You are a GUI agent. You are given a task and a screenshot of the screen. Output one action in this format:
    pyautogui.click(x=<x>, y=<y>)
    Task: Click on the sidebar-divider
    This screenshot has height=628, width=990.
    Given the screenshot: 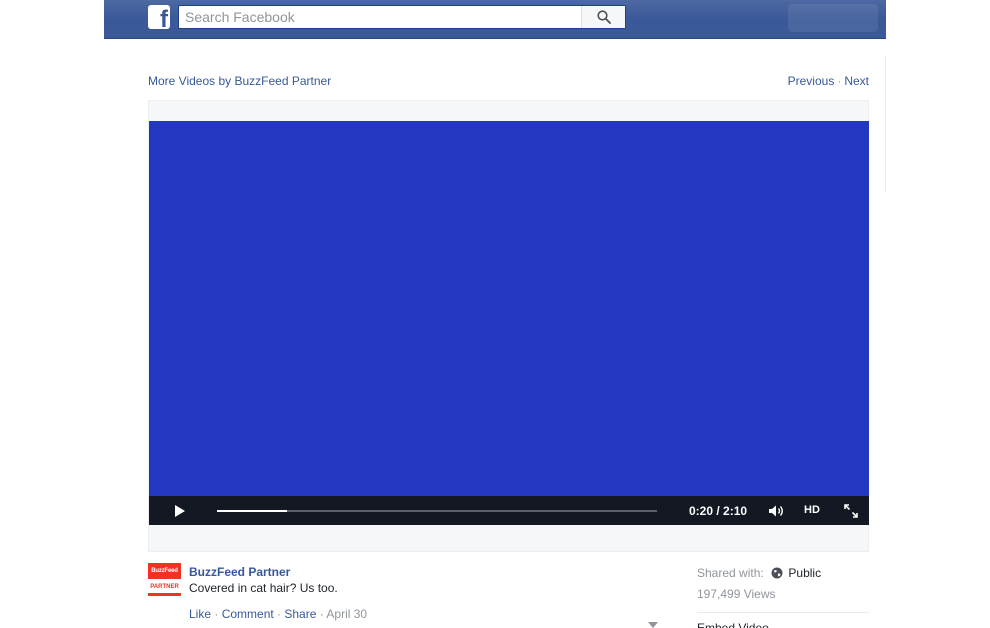 What is the action you would take?
    pyautogui.click(x=783, y=612)
    